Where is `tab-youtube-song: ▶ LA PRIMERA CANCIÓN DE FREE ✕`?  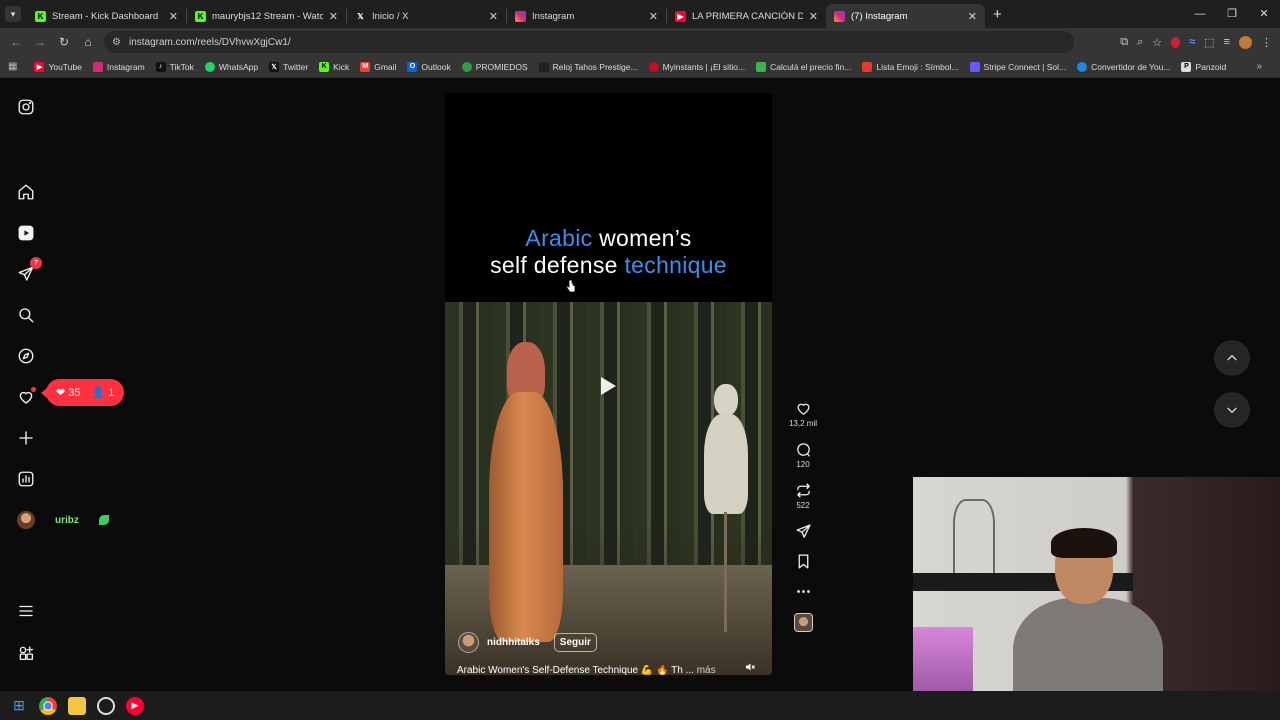
tab-youtube-song: ▶ LA PRIMERA CANCIÓN DE FREE ✕ is located at coordinates (746, 16).